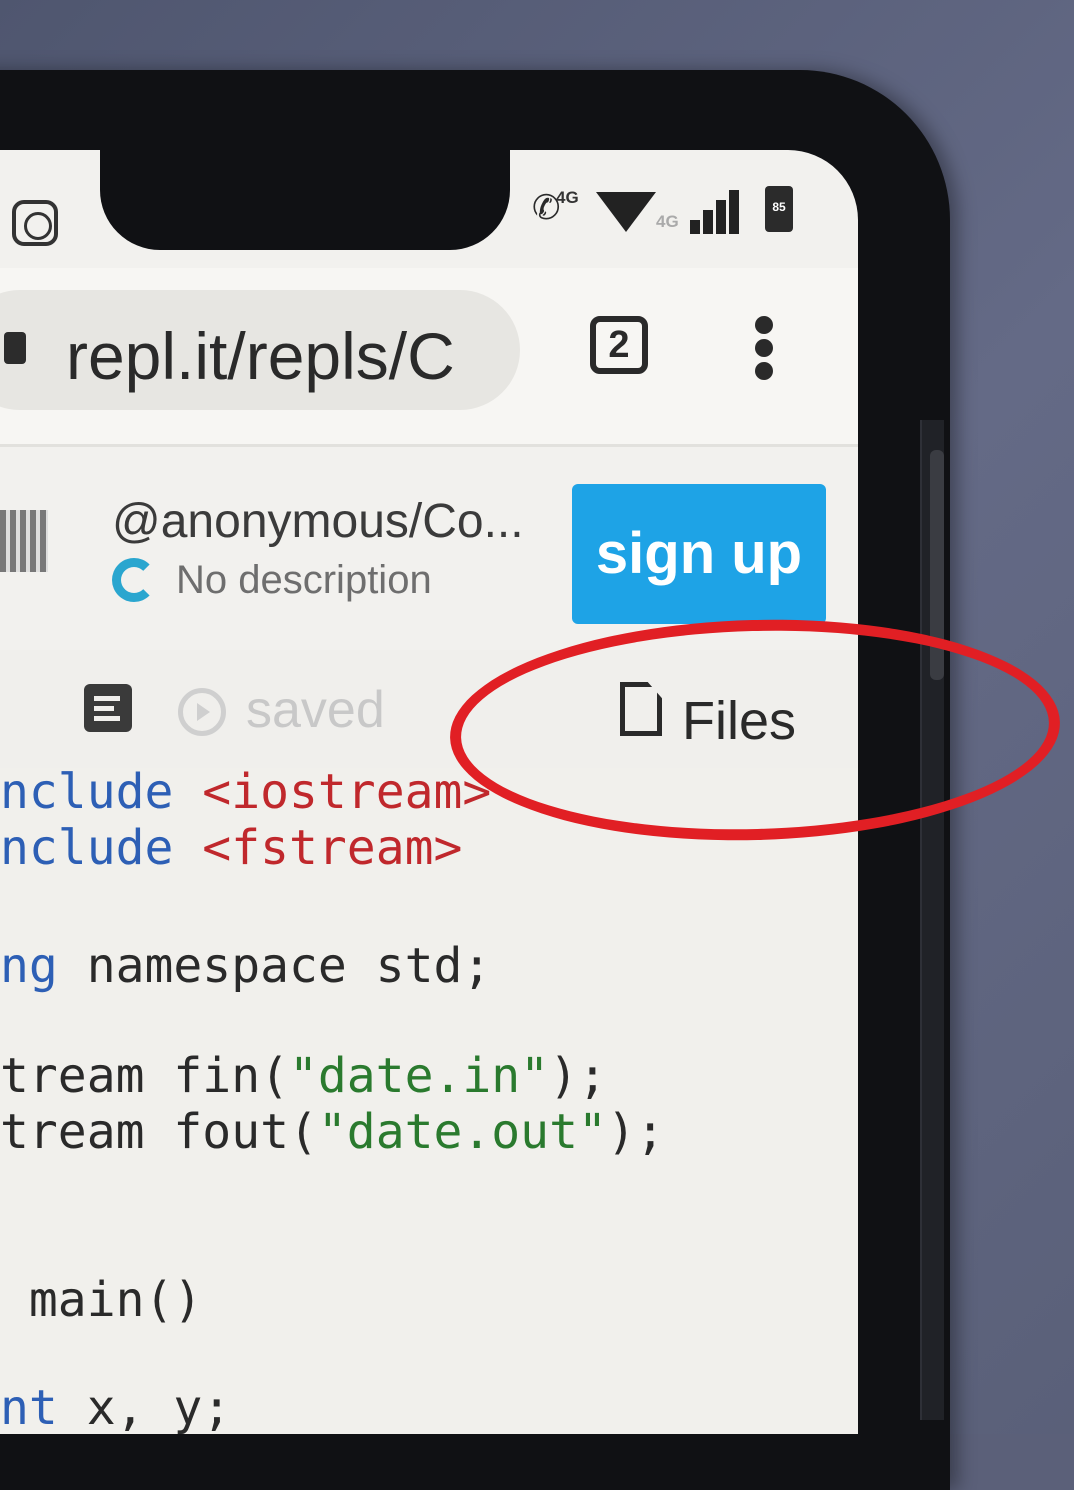 This screenshot has width=1074, height=1490. I want to click on code-token: <iostream>, so click(347, 792).